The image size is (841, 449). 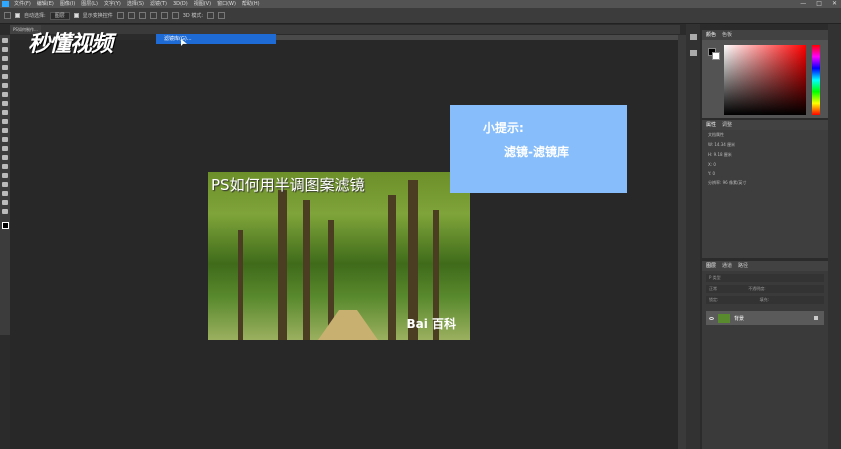 I want to click on crop-icon, so click(x=5, y=76).